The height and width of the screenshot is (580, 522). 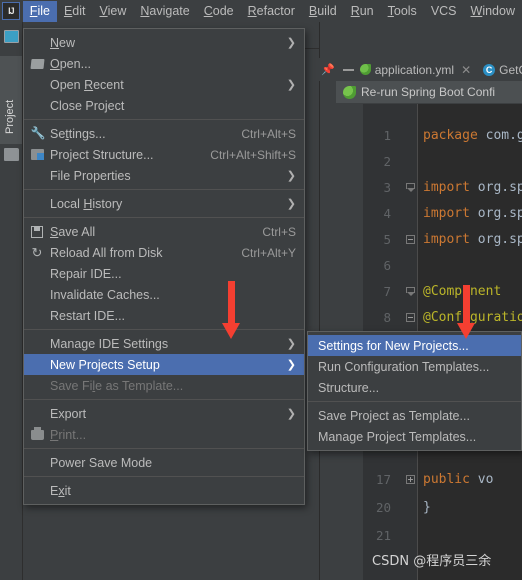 I want to click on menu-item-label: Close Project, so click(x=87, y=105).